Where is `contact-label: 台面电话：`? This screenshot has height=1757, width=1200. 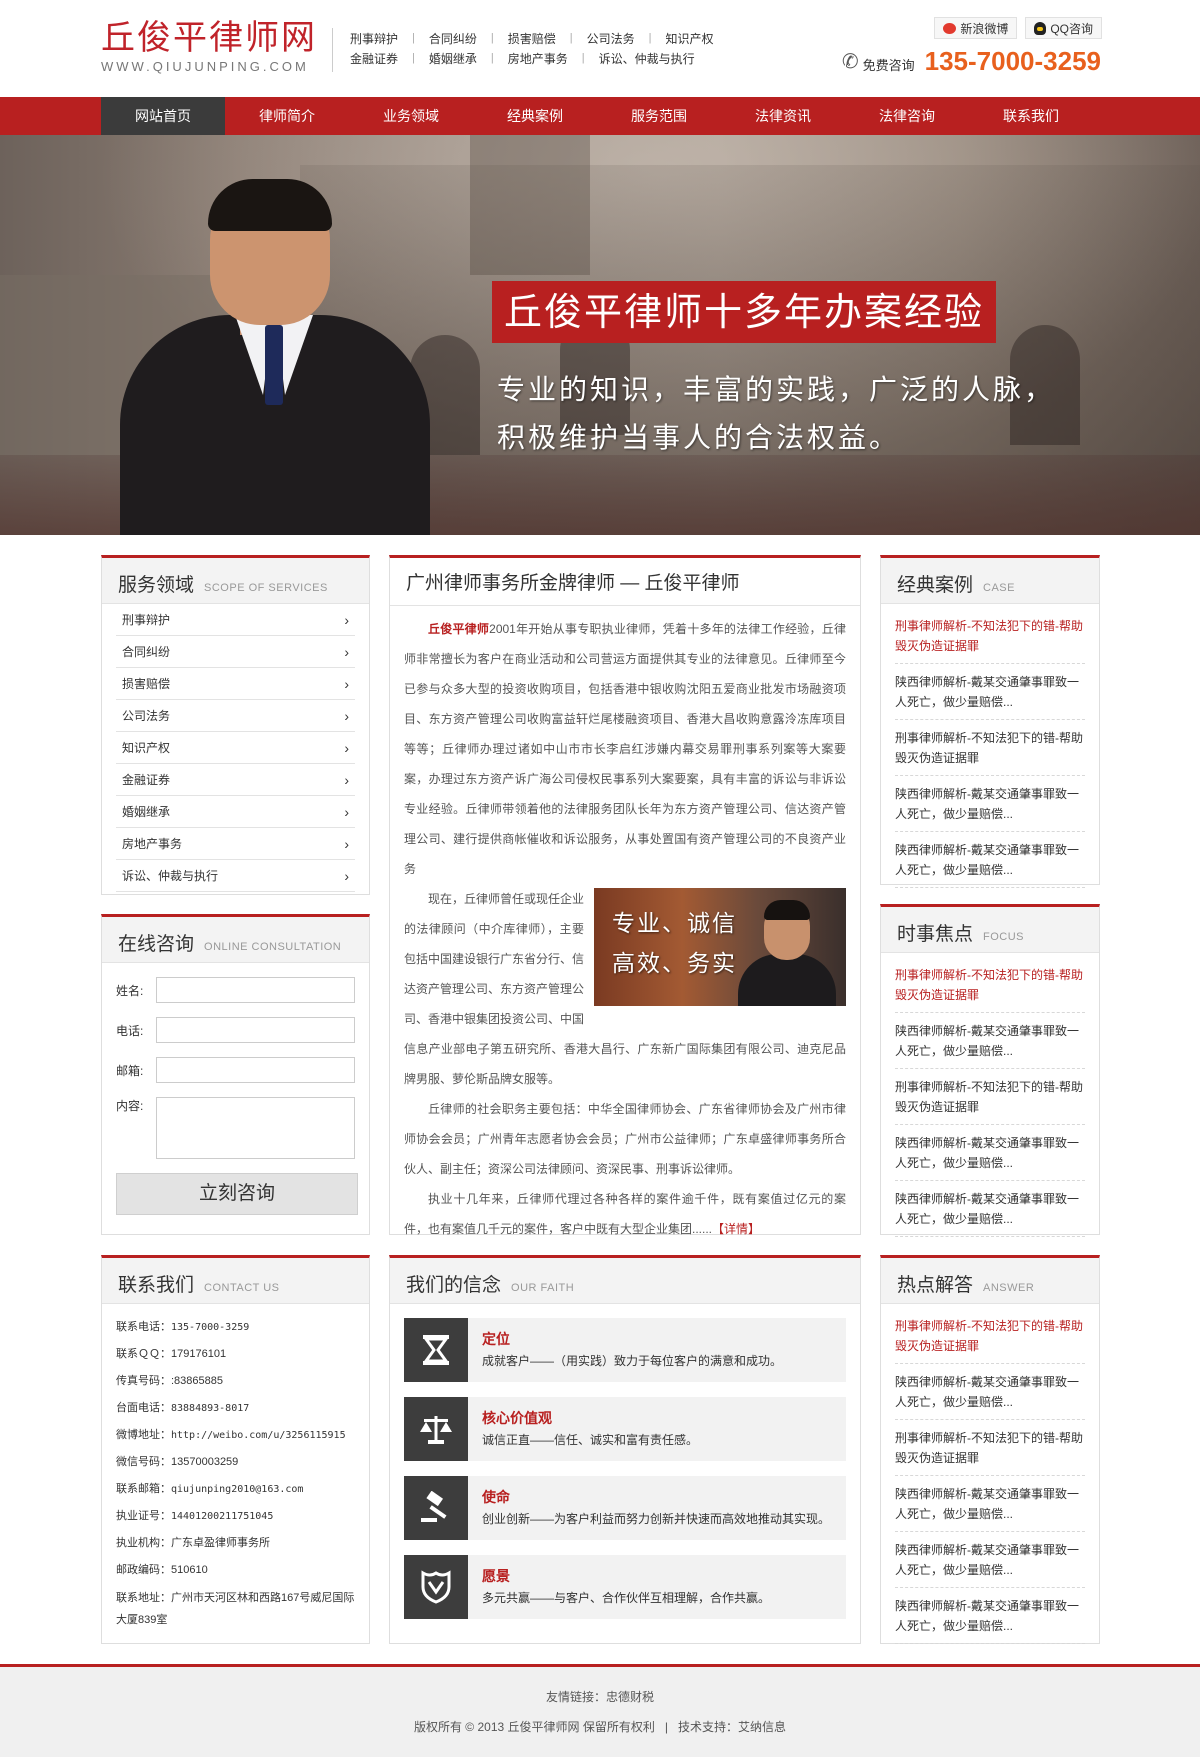 contact-label: 台面电话： is located at coordinates (143, 1408).